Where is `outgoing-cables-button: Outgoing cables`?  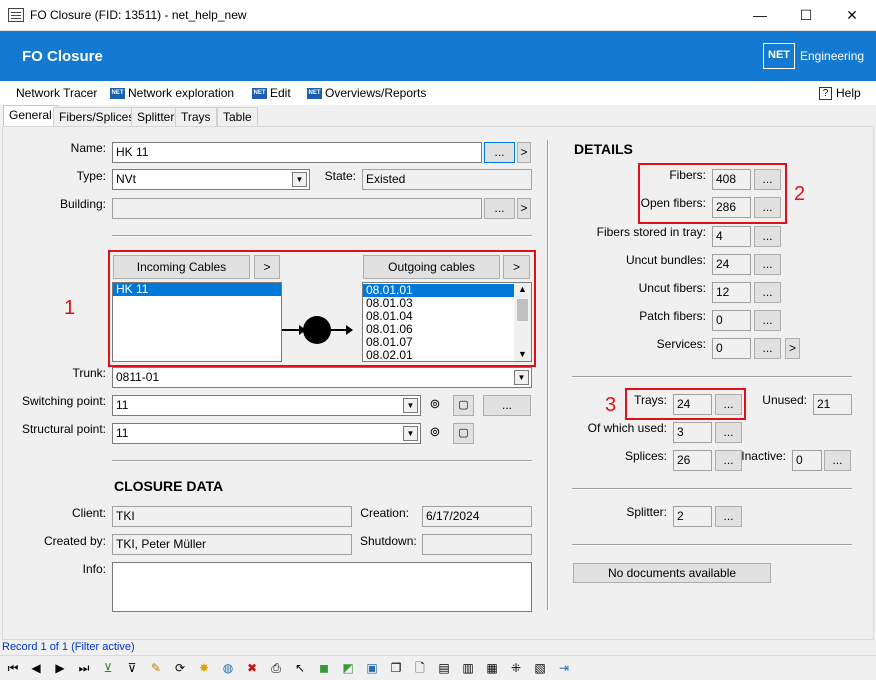 outgoing-cables-button: Outgoing cables is located at coordinates (431, 267).